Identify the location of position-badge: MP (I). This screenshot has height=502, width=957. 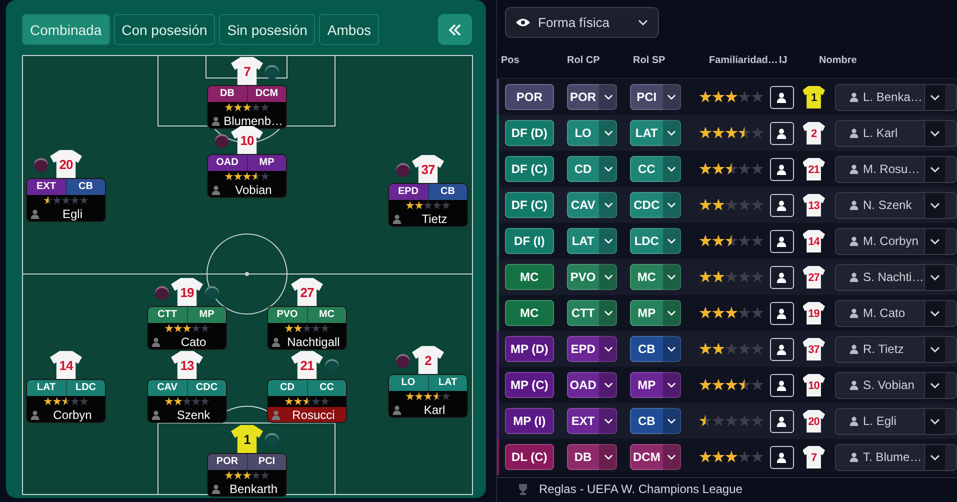
(529, 421).